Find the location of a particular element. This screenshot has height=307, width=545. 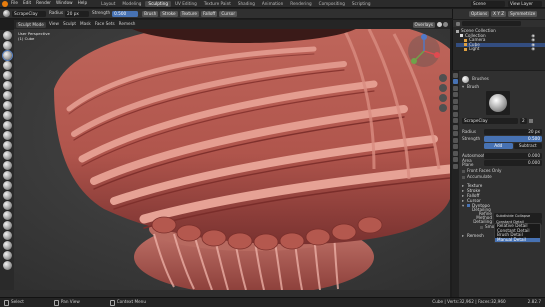

box-mask-icon is located at coordinates (7, 245).